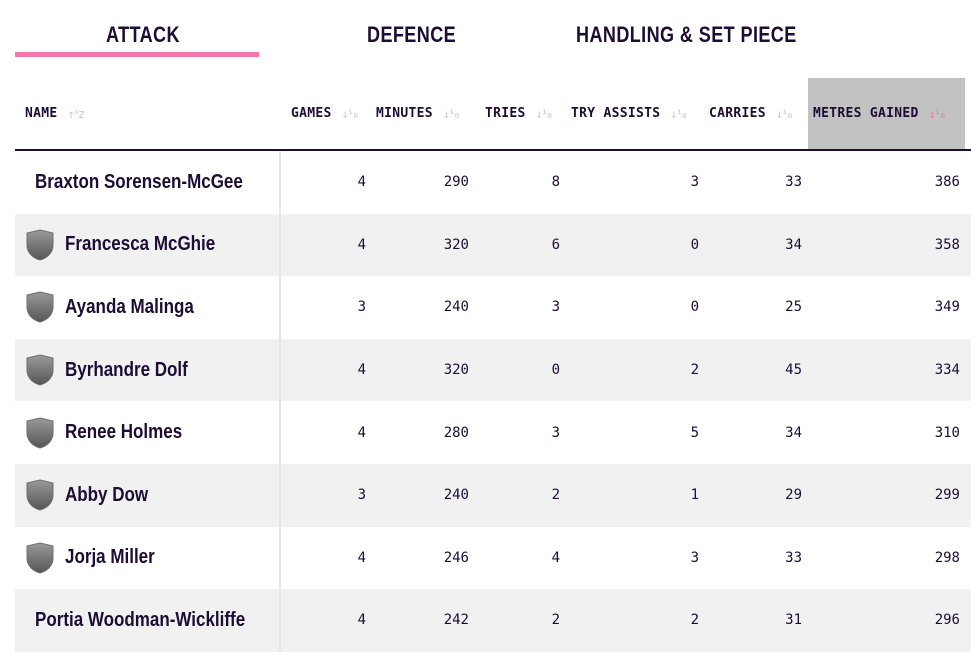  Describe the element at coordinates (555, 244) in the screenshot. I see `cell-tries: 6` at that location.